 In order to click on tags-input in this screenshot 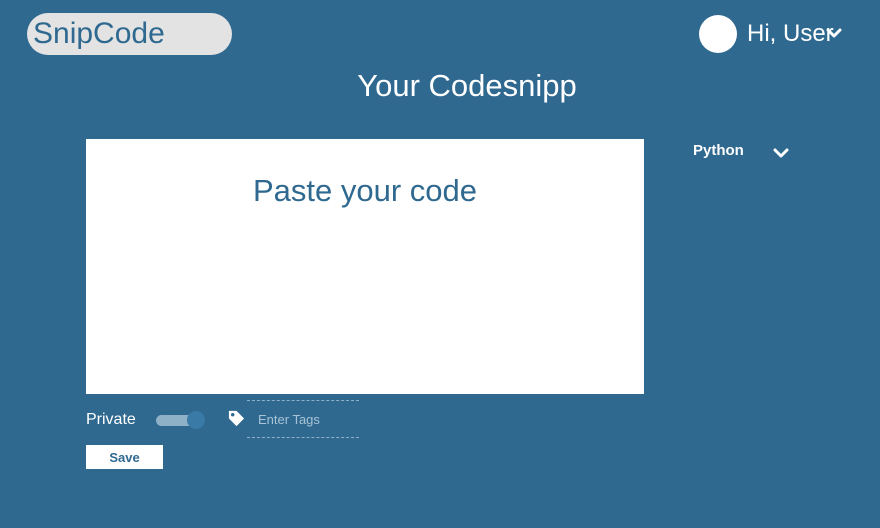, I will do `click(303, 419)`.